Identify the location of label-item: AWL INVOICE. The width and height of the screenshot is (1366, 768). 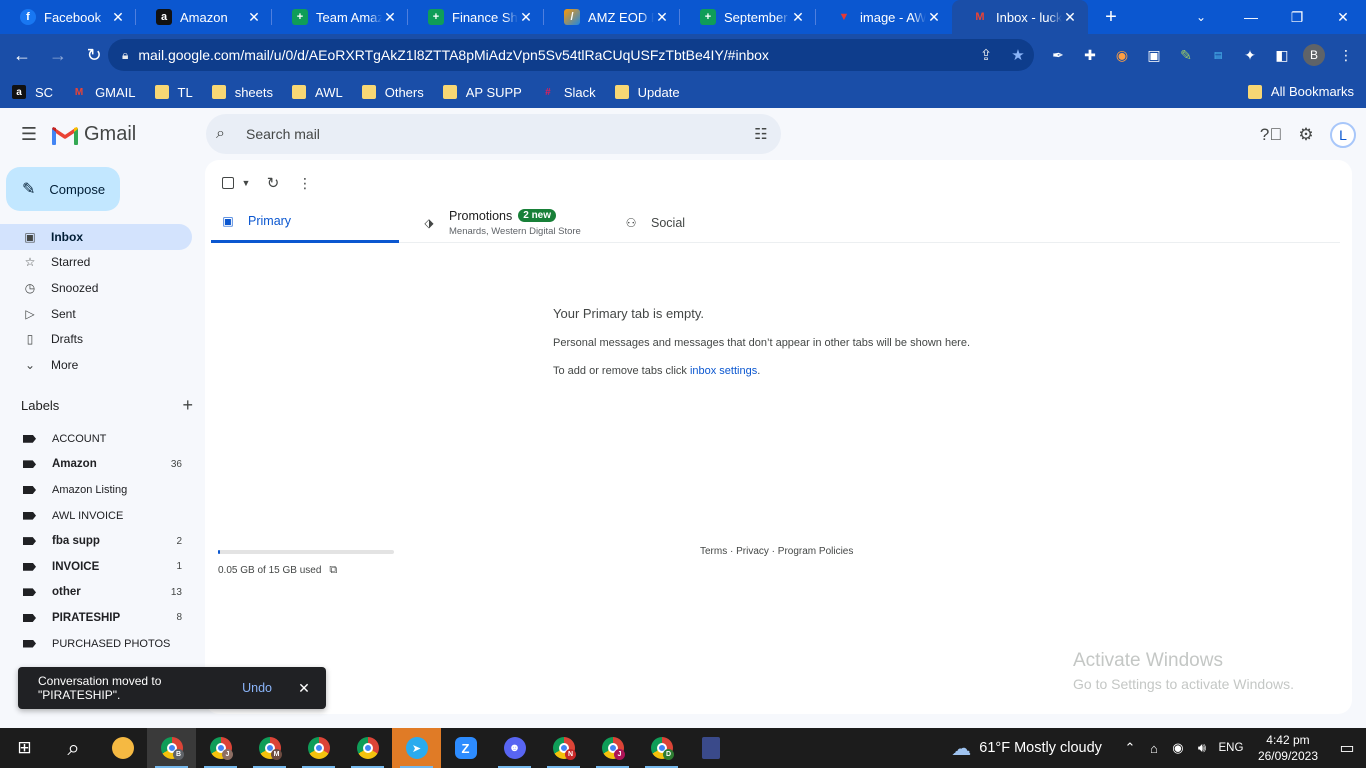
(96, 516).